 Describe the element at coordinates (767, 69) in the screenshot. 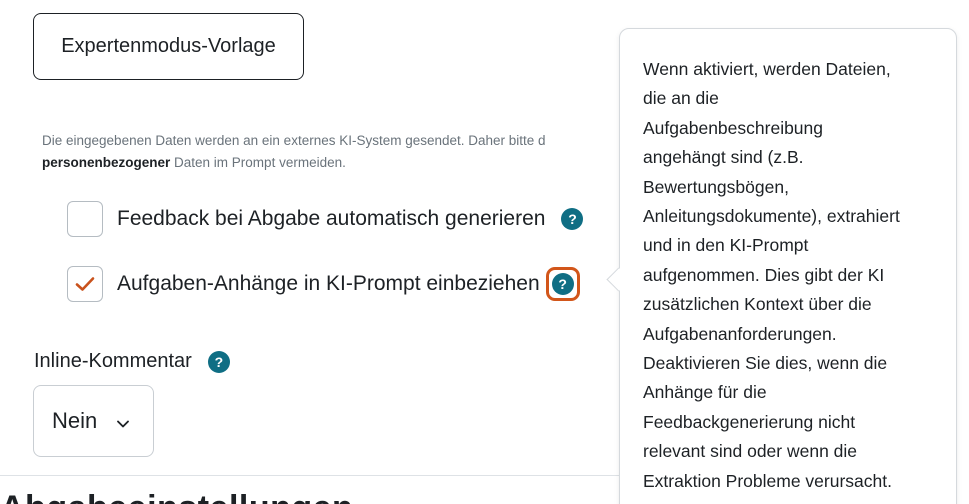

I see `help-popover-line: Wenn aktiviert, werden Dateien,` at that location.